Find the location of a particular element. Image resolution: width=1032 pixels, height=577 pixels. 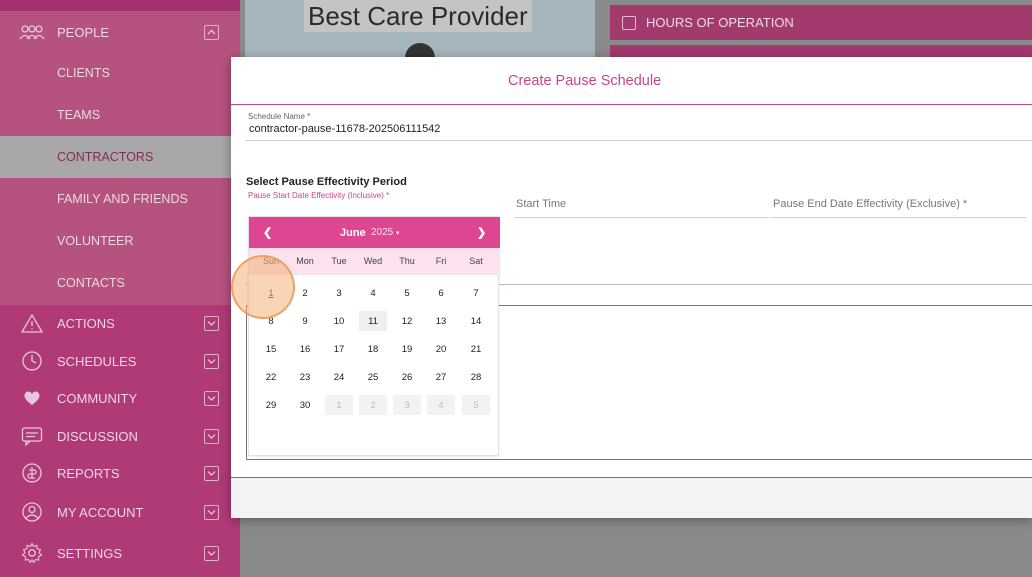

calendar-day: 27 is located at coordinates (441, 377).